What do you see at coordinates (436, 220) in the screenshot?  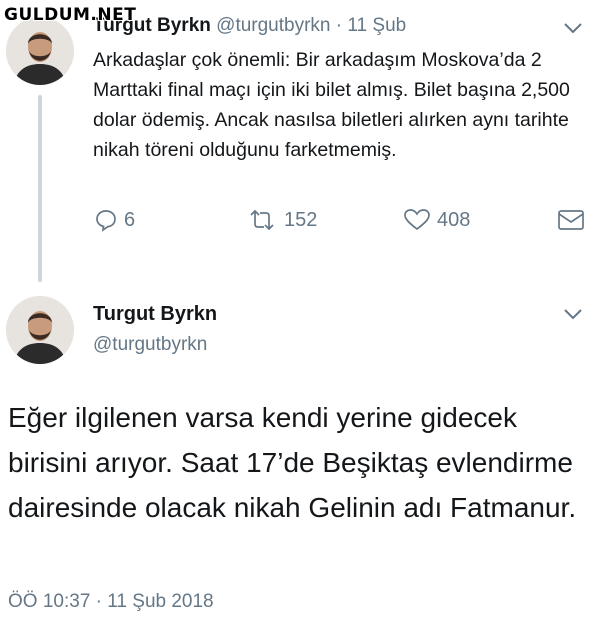 I see `like-button: 408` at bounding box center [436, 220].